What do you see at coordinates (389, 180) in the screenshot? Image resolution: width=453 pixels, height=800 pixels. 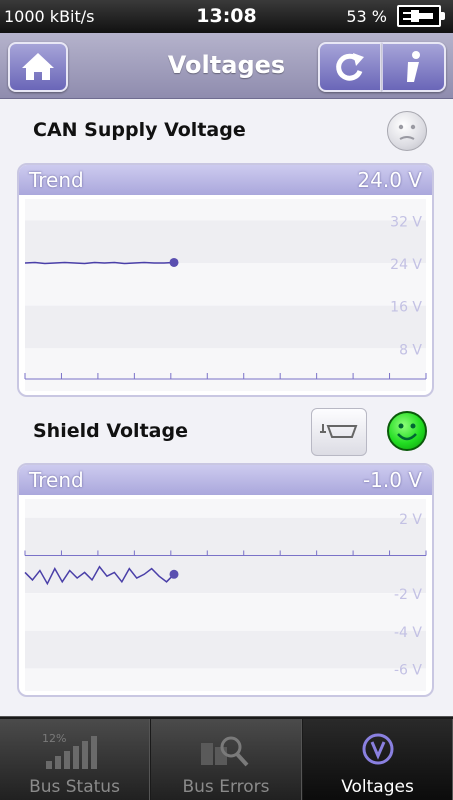 I see `current-voltage-value: 24.0 V` at bounding box center [389, 180].